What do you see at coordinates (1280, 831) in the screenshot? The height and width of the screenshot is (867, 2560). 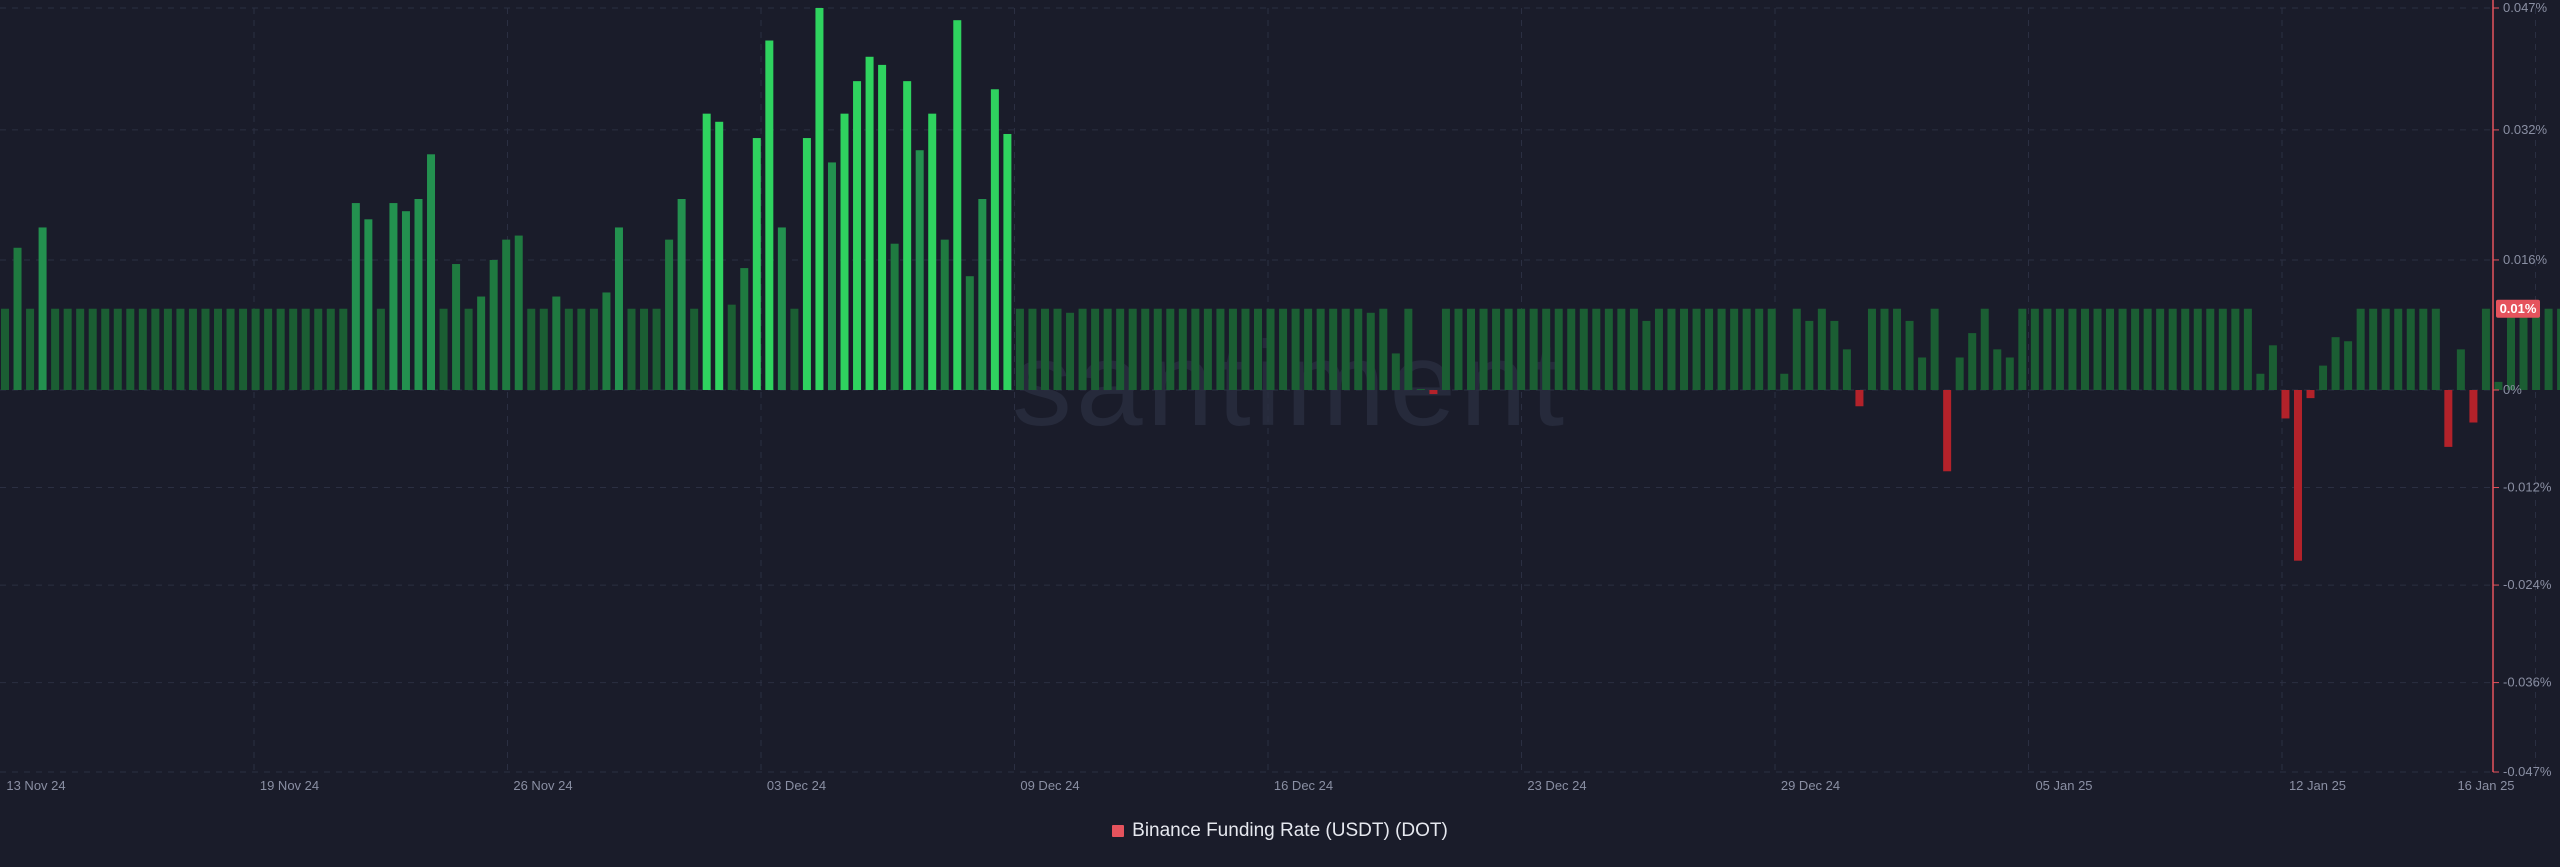 I see `legend-item: Binance Funding Rate (USDT) (DOT)` at bounding box center [1280, 831].